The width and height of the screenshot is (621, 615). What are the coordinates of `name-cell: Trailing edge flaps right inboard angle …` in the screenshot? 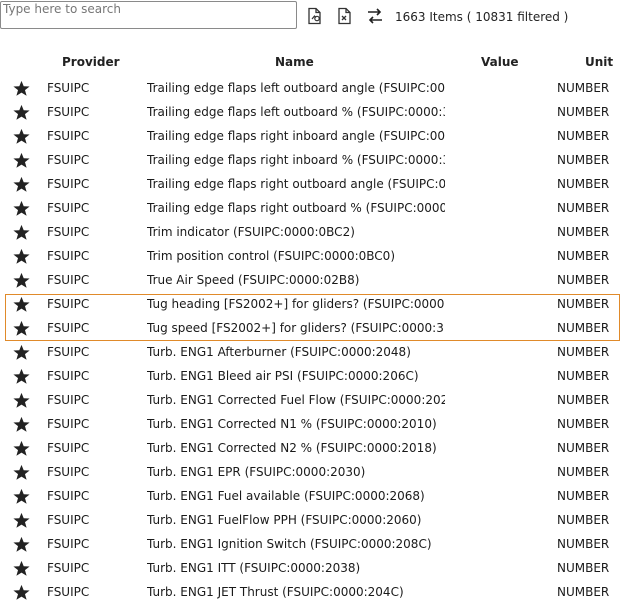 It's located at (296, 136).